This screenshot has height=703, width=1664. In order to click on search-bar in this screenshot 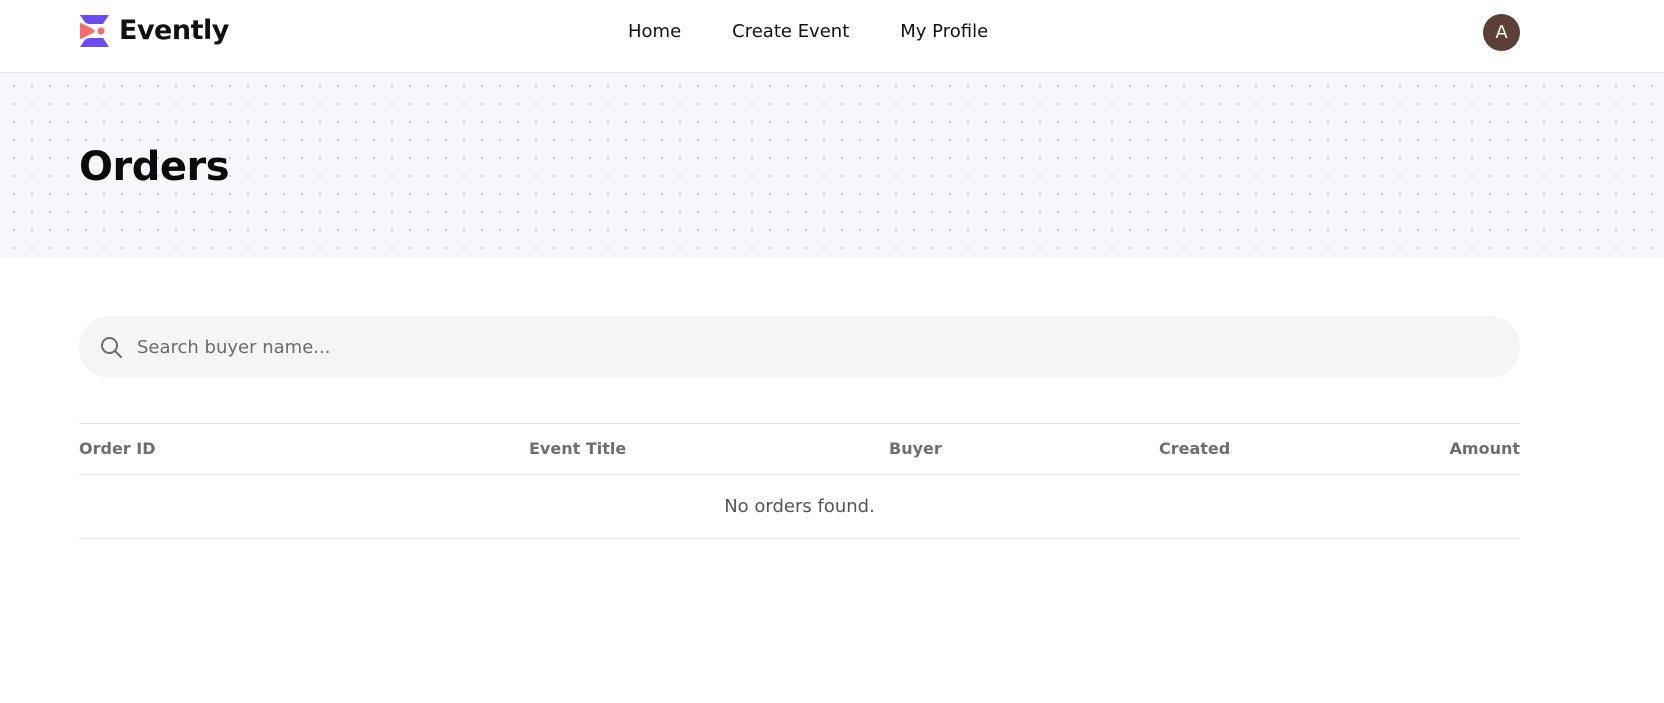, I will do `click(799, 347)`.